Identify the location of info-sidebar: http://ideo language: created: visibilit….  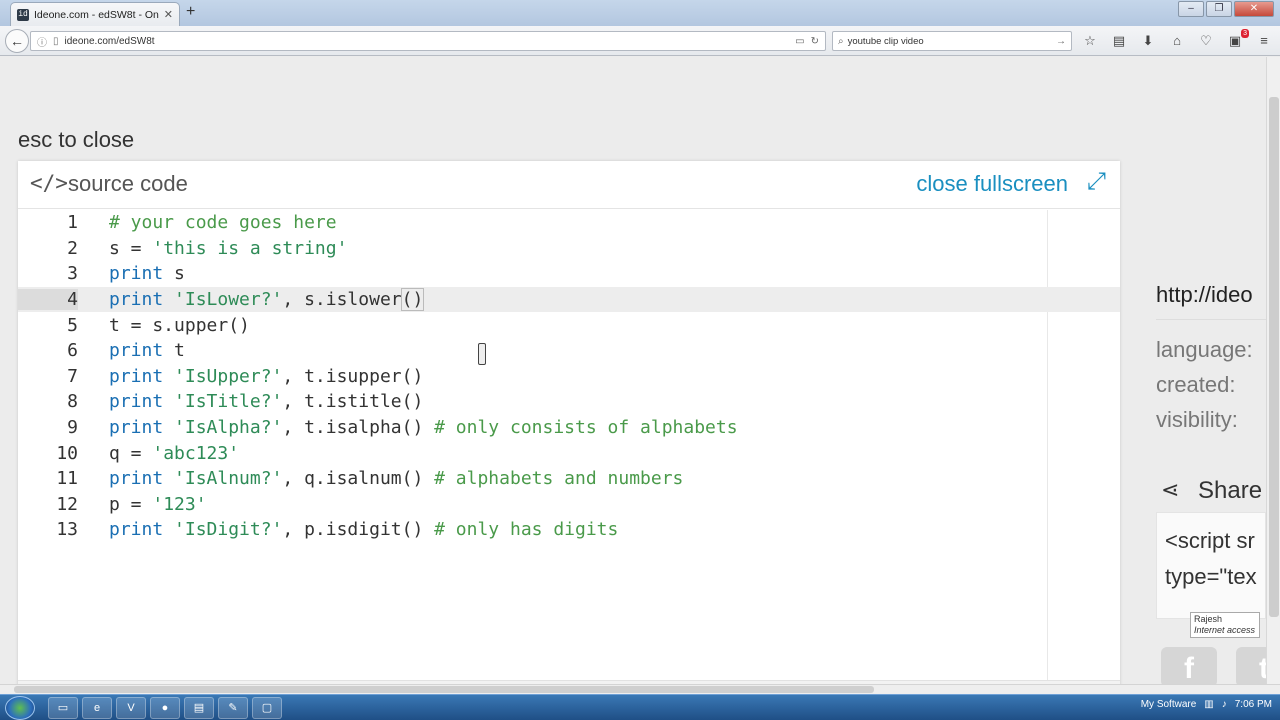
(1211, 370).